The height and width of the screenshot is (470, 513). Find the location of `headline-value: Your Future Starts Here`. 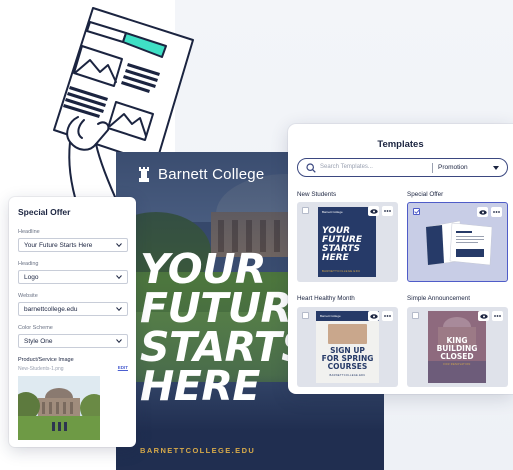

headline-value: Your Future Starts Here is located at coordinates (58, 245).